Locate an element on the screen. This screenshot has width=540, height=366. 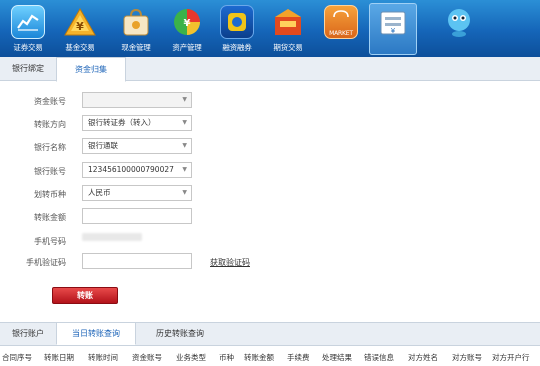
tab-bank-account: 银行账户 is located at coordinates (28, 334).